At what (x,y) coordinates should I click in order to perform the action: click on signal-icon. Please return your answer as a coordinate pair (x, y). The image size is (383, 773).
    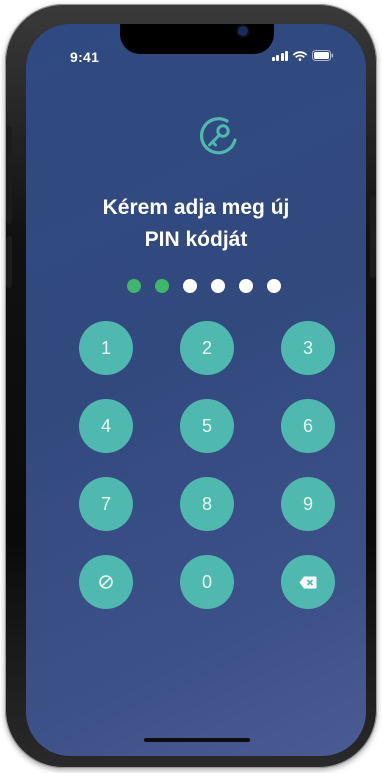
    Looking at the image, I should click on (279, 55).